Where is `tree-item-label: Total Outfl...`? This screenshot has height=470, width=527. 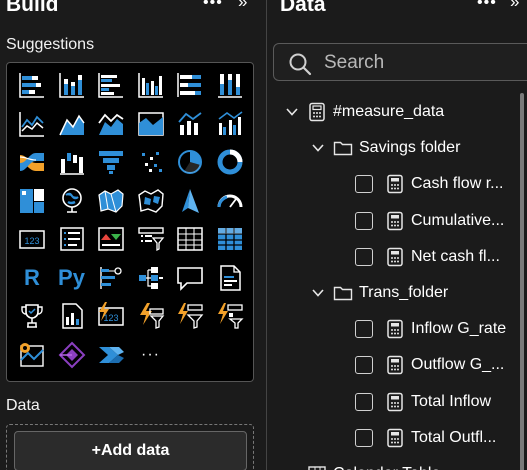
tree-item-label: Total Outfl... is located at coordinates (454, 437).